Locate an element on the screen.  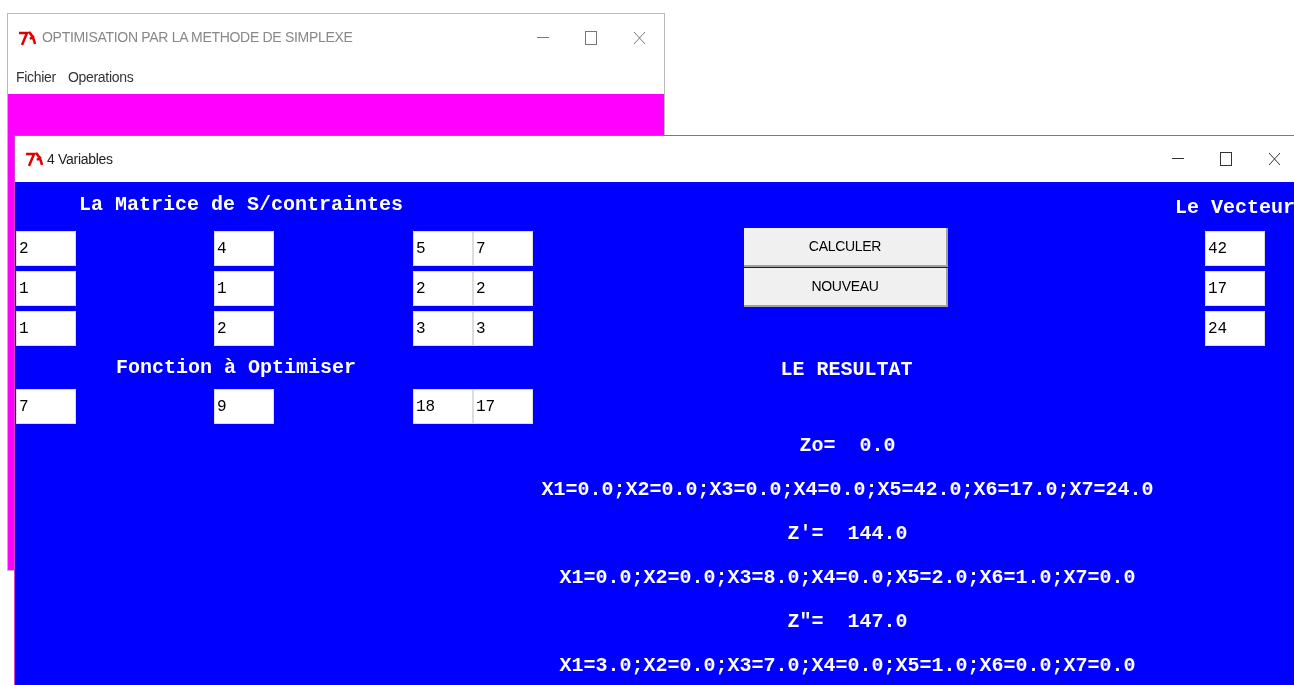
minimize-icon is located at coordinates (1178, 159).